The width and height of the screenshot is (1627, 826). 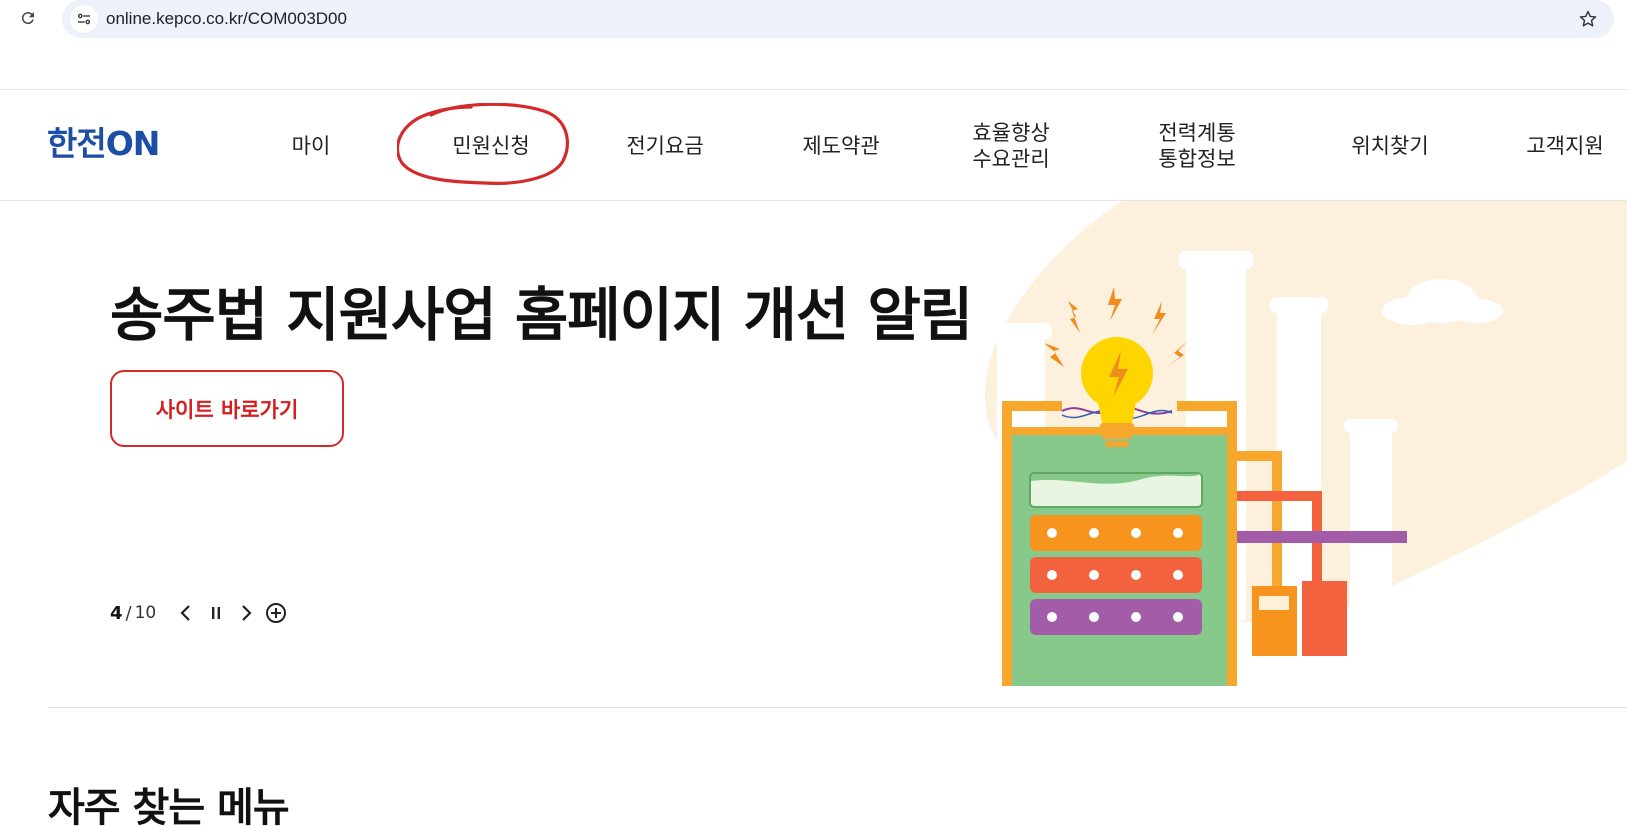 I want to click on nav-label: 전기요금, so click(x=665, y=146).